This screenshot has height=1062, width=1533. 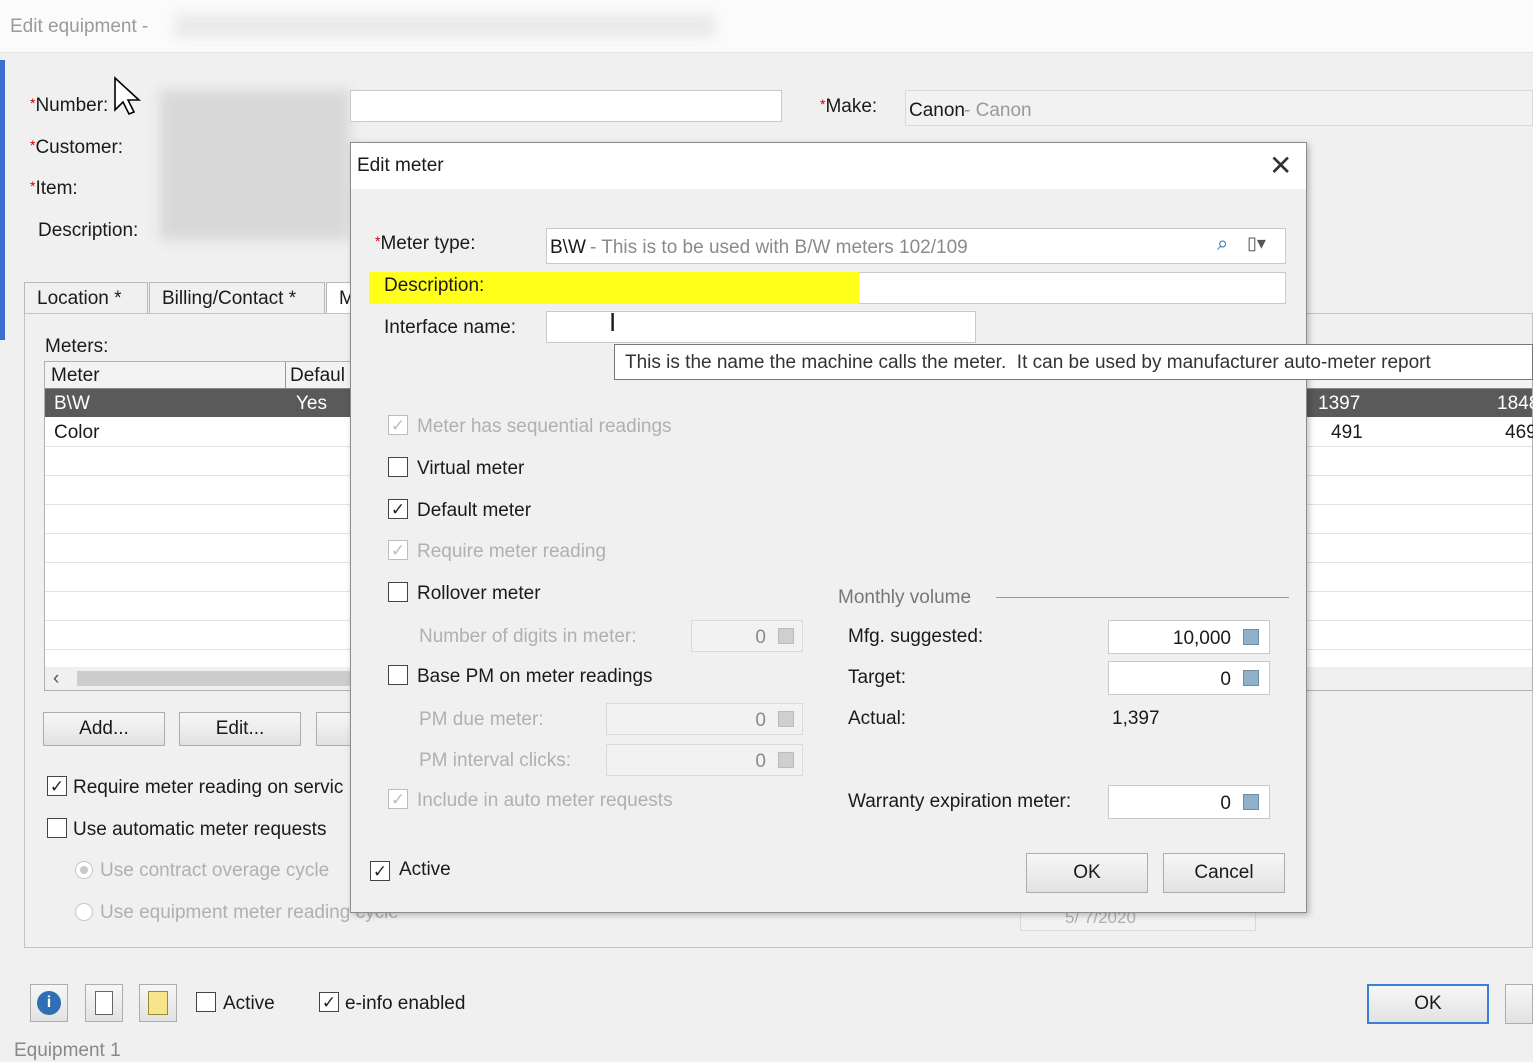 I want to click on item-label: *Item:, so click(x=54, y=188).